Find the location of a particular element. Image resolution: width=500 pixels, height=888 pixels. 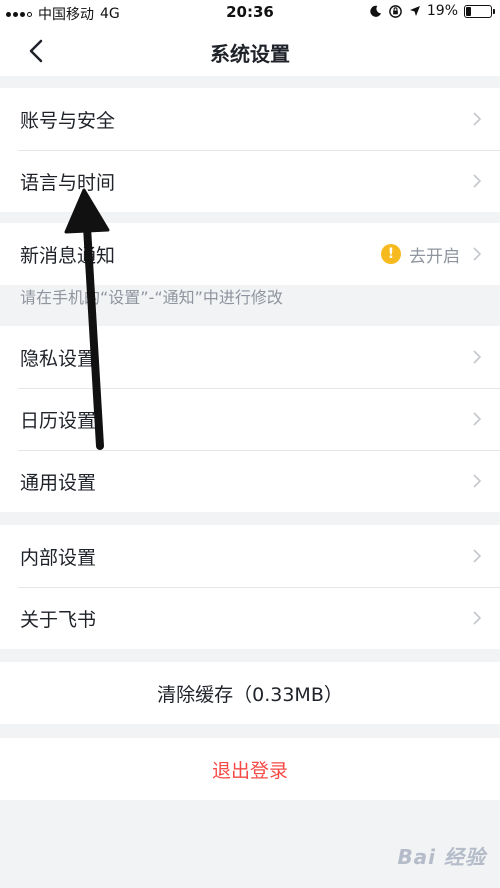

internal-settings-item: 内部设置 is located at coordinates (250, 556).